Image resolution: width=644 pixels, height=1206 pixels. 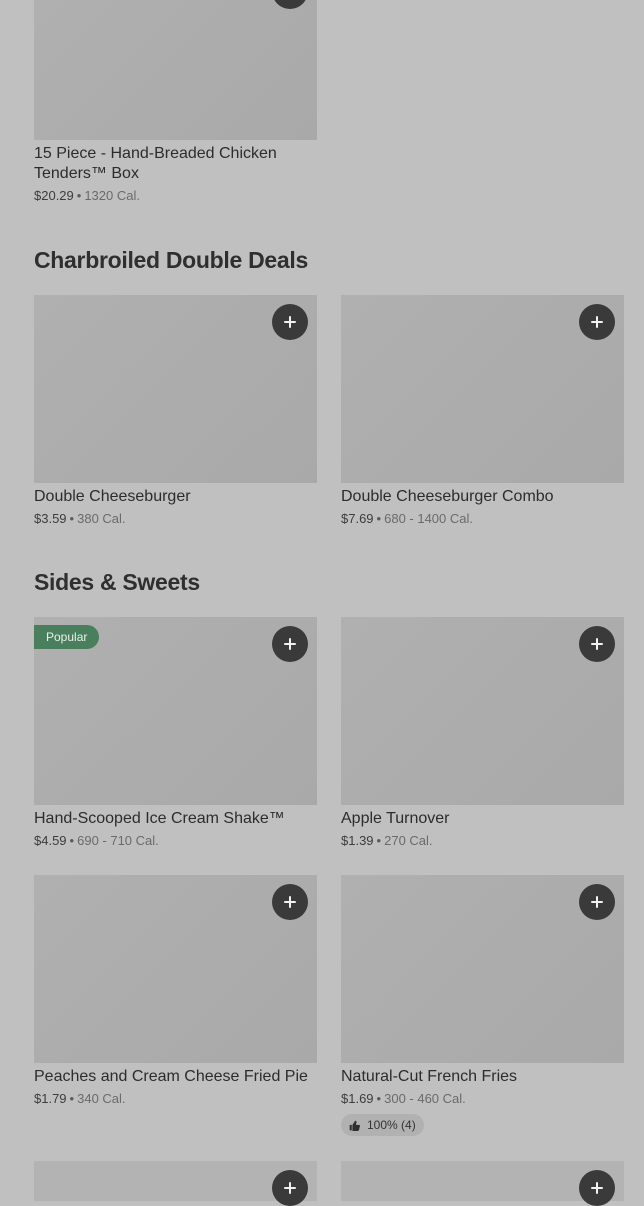 What do you see at coordinates (101, 518) in the screenshot?
I see `item-calories: 380 Cal.` at bounding box center [101, 518].